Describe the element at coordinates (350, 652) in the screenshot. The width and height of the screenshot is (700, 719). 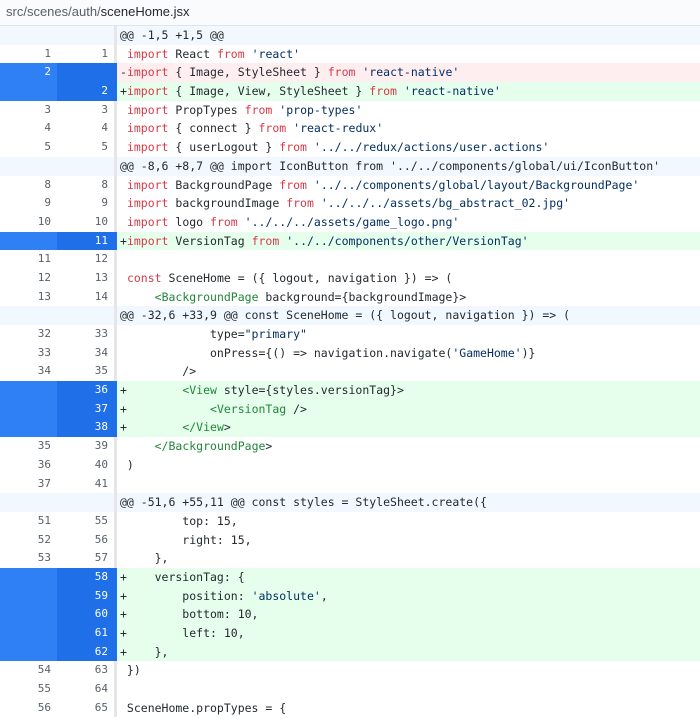
I see `diff-line-row: 62 + },` at that location.